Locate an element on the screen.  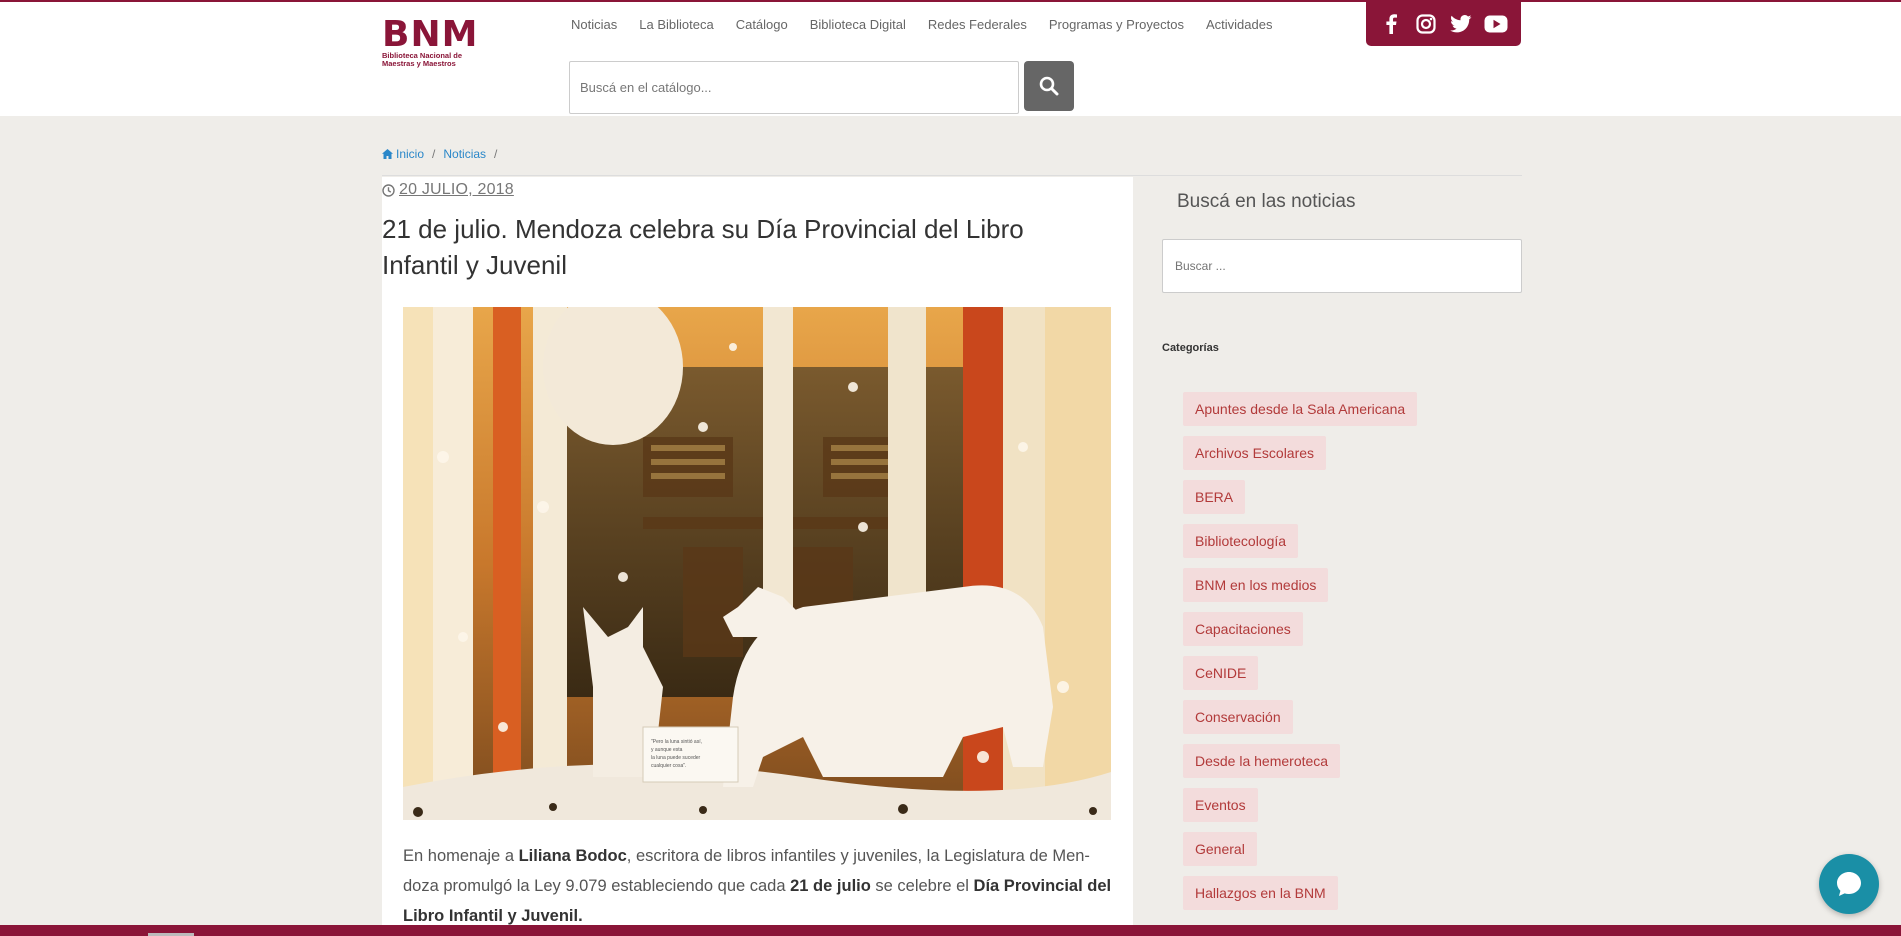
facebook-icon is located at coordinates (1391, 24).